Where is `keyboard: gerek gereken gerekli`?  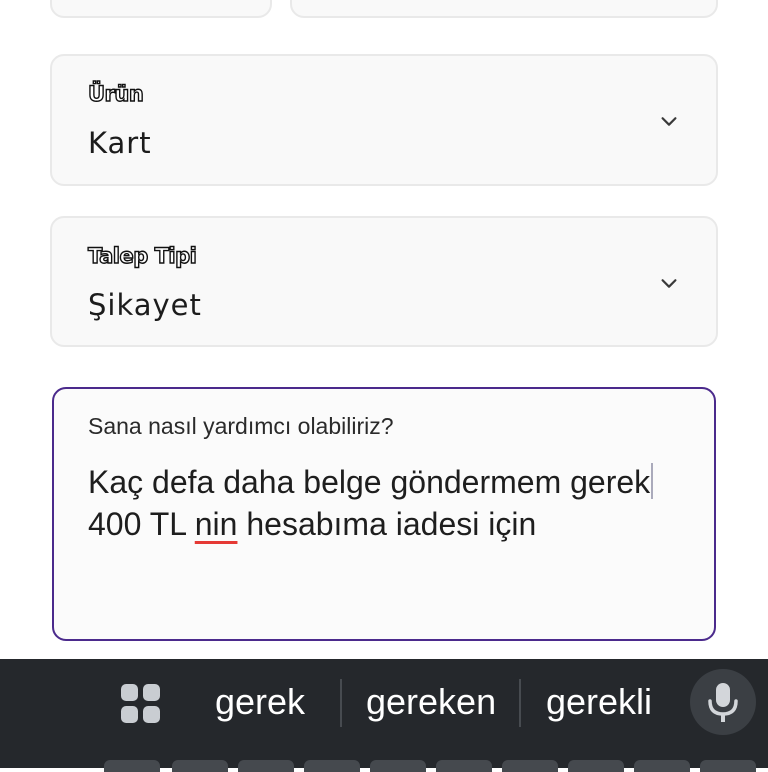
keyboard: gerek gereken gerekli is located at coordinates (384, 713).